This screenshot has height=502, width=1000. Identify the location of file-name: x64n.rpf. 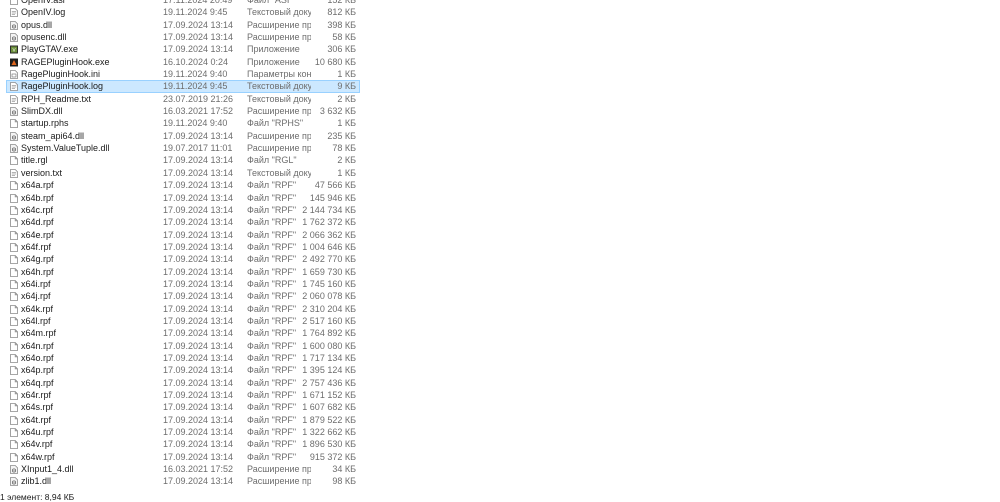
(37, 345).